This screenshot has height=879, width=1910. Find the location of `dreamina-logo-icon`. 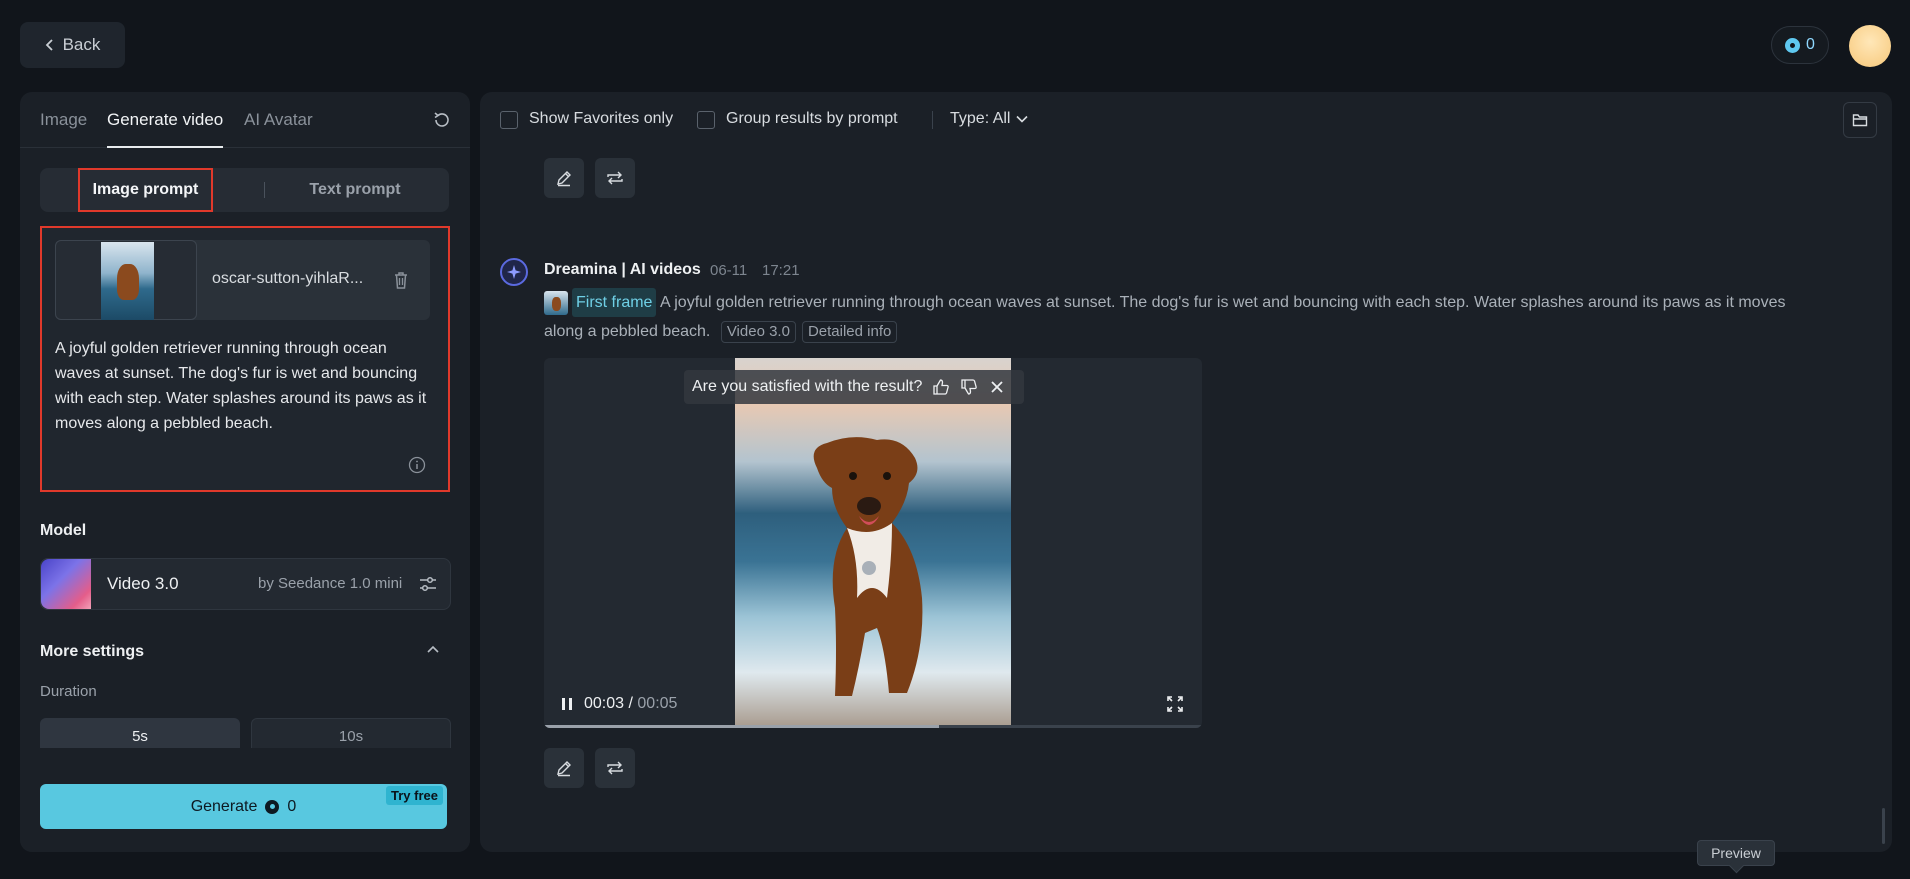

dreamina-logo-icon is located at coordinates (514, 272).